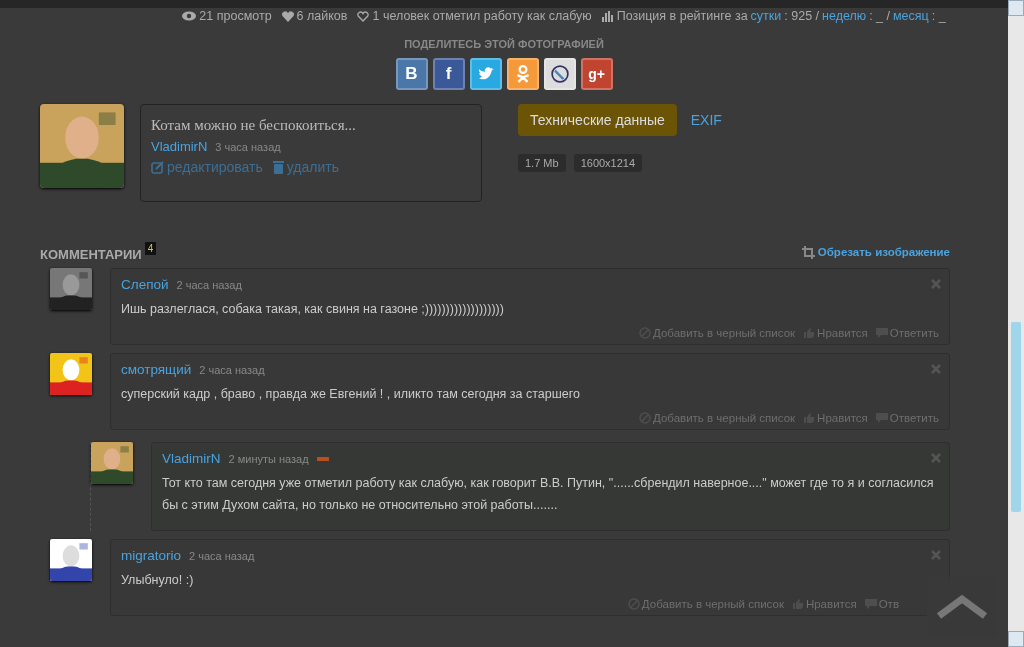 This screenshot has width=1024, height=647. Describe the element at coordinates (962, 607) in the screenshot. I see `chevron-up-icon` at that location.